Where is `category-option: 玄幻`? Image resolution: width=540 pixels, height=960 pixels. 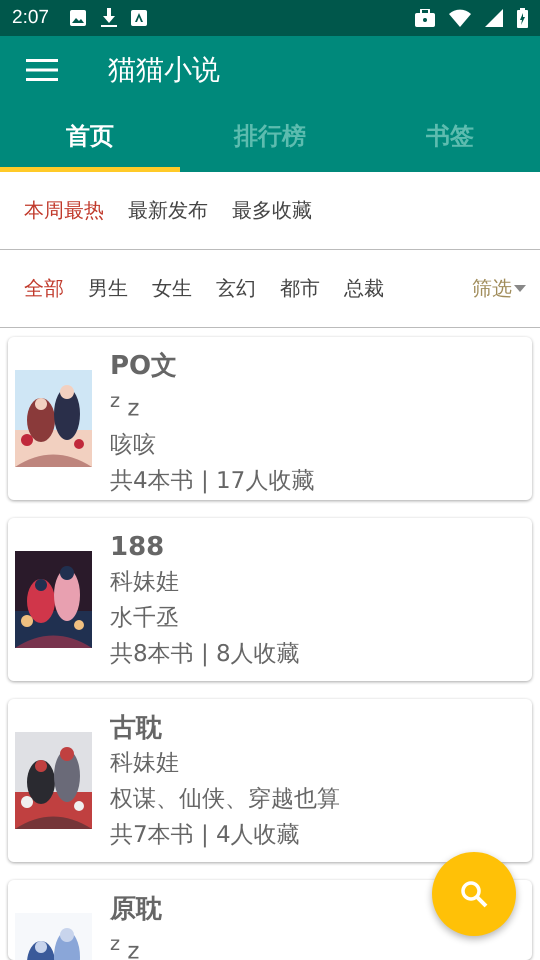
category-option: 玄幻 is located at coordinates (236, 288).